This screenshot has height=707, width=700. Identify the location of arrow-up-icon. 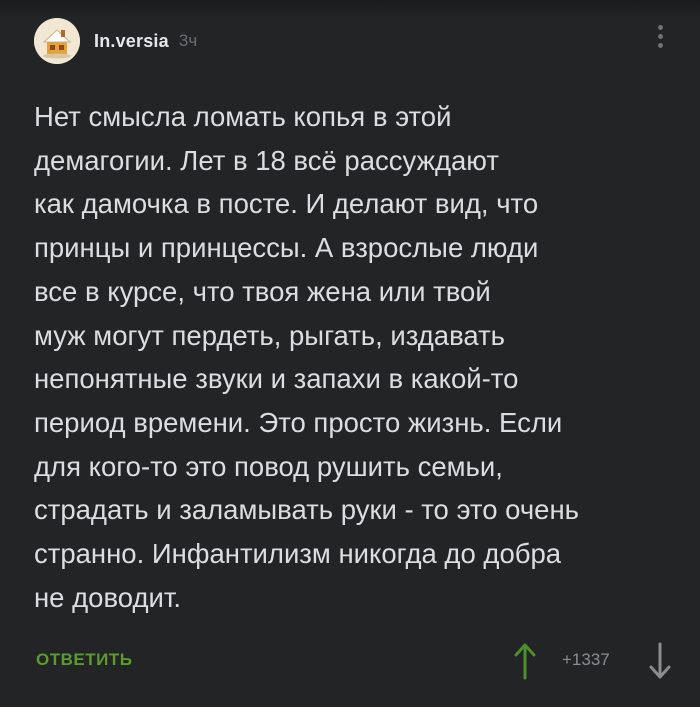
(525, 661).